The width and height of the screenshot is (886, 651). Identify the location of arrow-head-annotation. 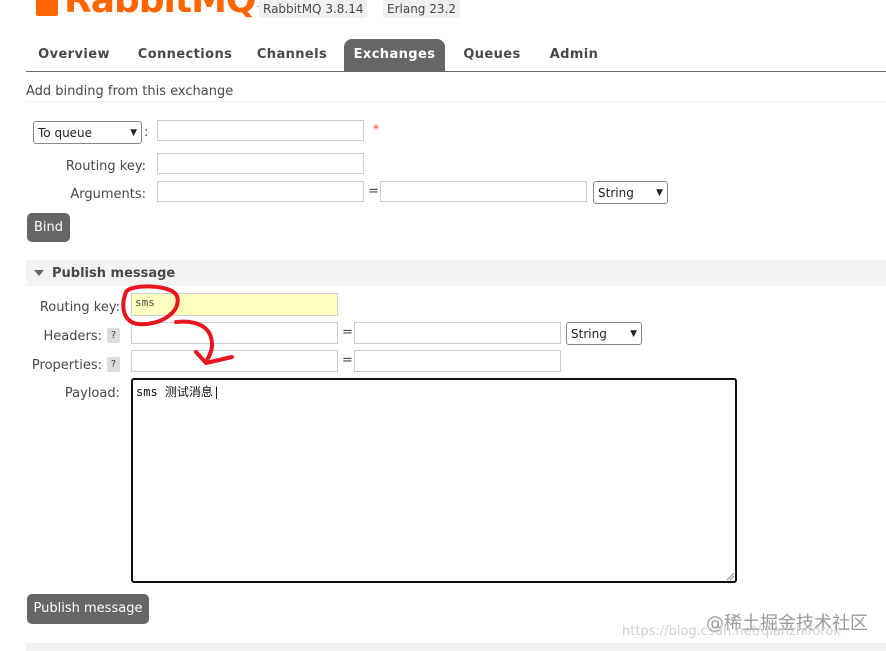
(214, 357).